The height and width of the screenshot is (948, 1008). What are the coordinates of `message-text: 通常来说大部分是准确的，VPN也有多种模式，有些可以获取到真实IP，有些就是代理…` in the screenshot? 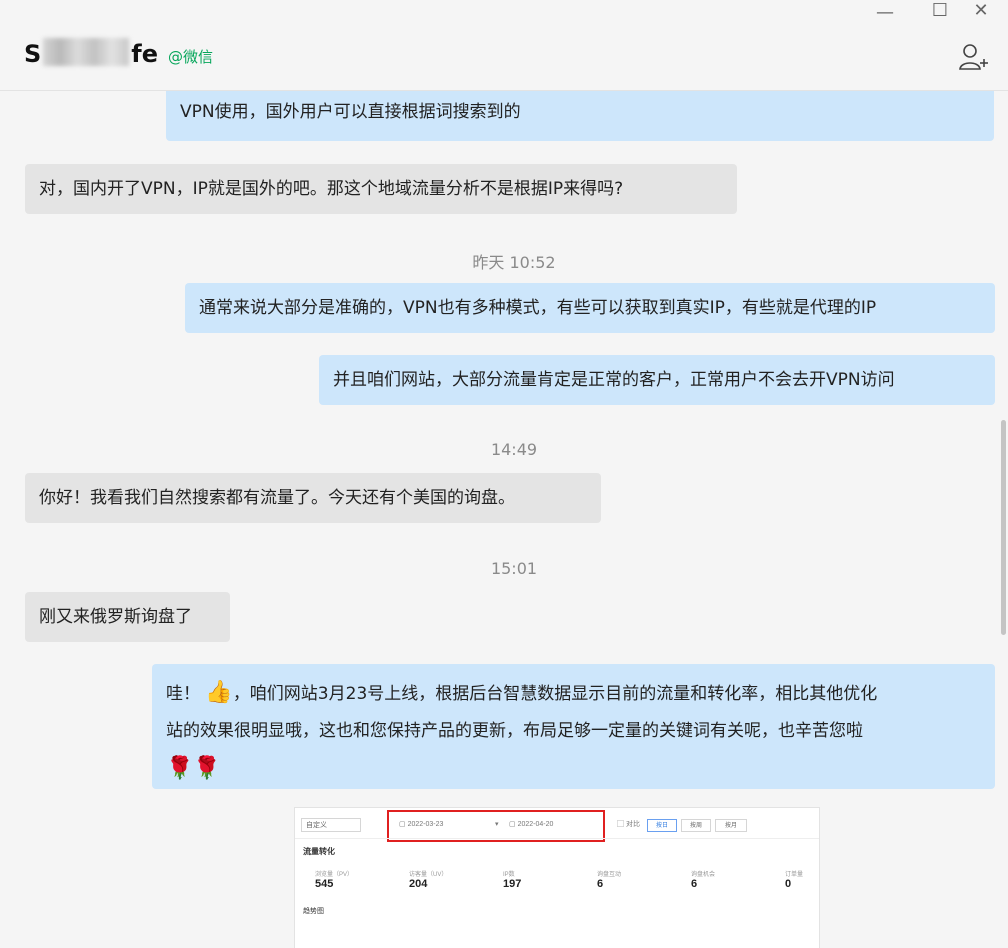 It's located at (538, 308).